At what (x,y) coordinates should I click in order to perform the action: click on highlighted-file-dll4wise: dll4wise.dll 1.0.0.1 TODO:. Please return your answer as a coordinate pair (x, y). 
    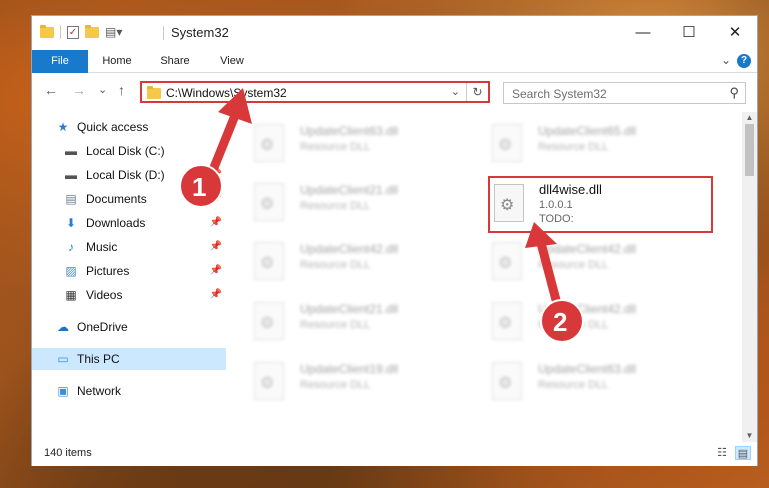
    Looking at the image, I should click on (600, 204).